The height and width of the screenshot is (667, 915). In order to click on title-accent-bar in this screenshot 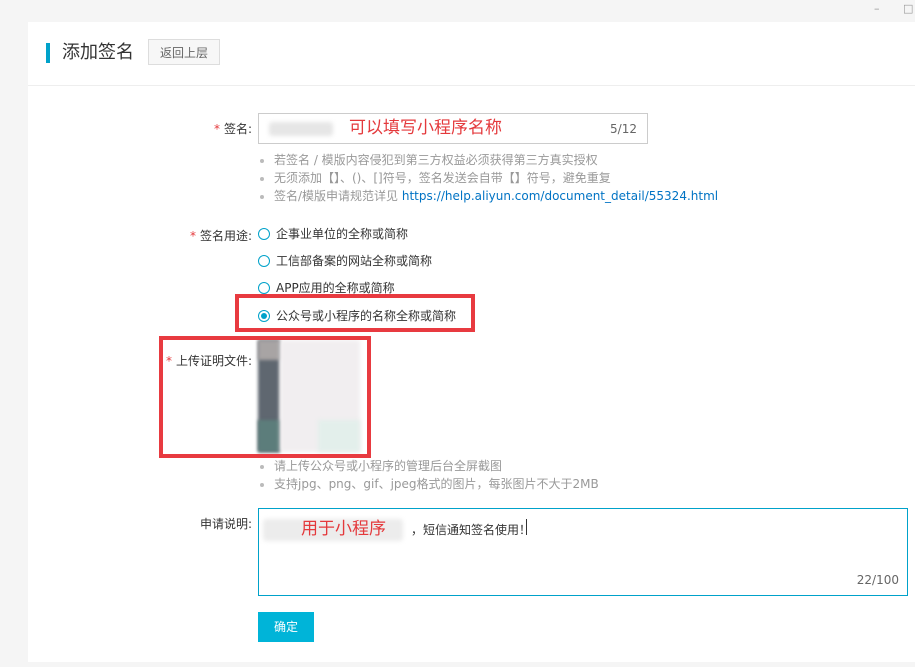, I will do `click(48, 53)`.